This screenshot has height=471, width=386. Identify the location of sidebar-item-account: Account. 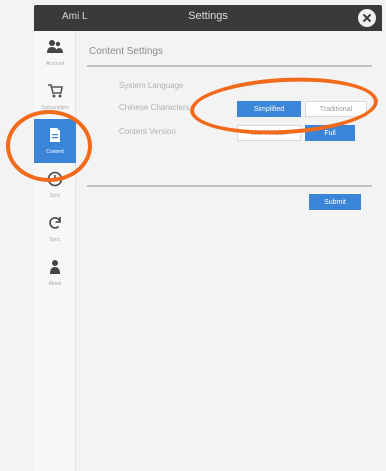
(55, 53).